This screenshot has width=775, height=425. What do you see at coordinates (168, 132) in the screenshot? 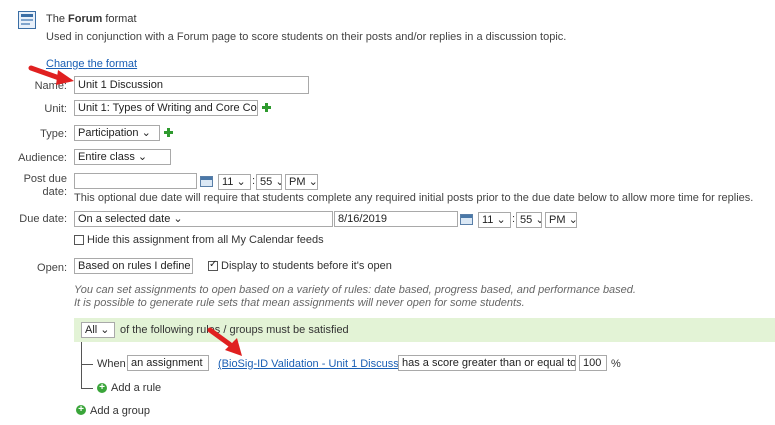
I see `add-type-icon` at bounding box center [168, 132].